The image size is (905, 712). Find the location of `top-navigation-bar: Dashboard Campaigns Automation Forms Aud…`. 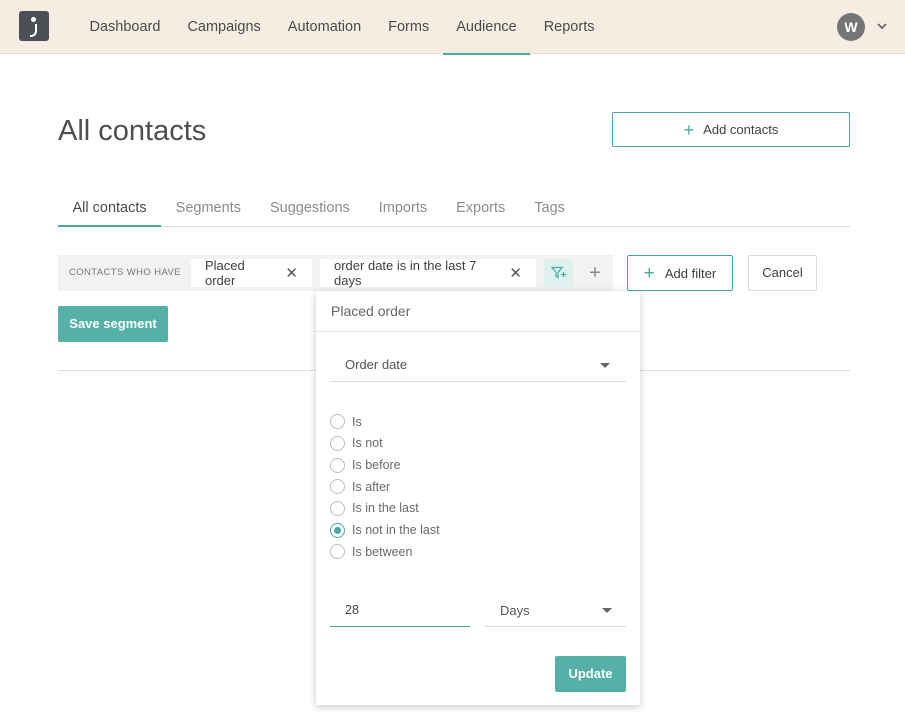

top-navigation-bar: Dashboard Campaigns Automation Forms Aud… is located at coordinates (452, 27).